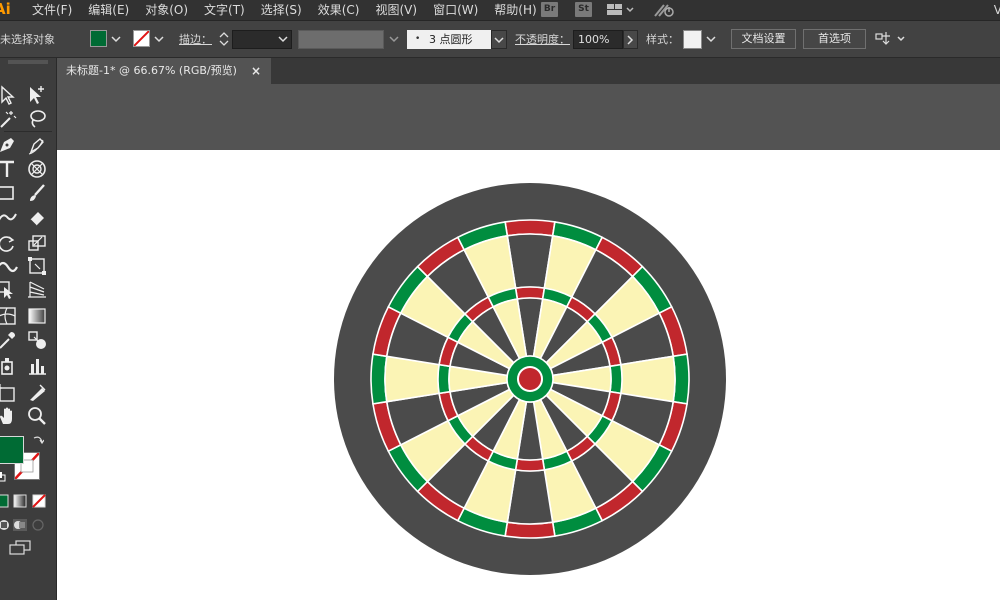 The image size is (1000, 600). What do you see at coordinates (4, 501) in the screenshot?
I see `color-mode-icon` at bounding box center [4, 501].